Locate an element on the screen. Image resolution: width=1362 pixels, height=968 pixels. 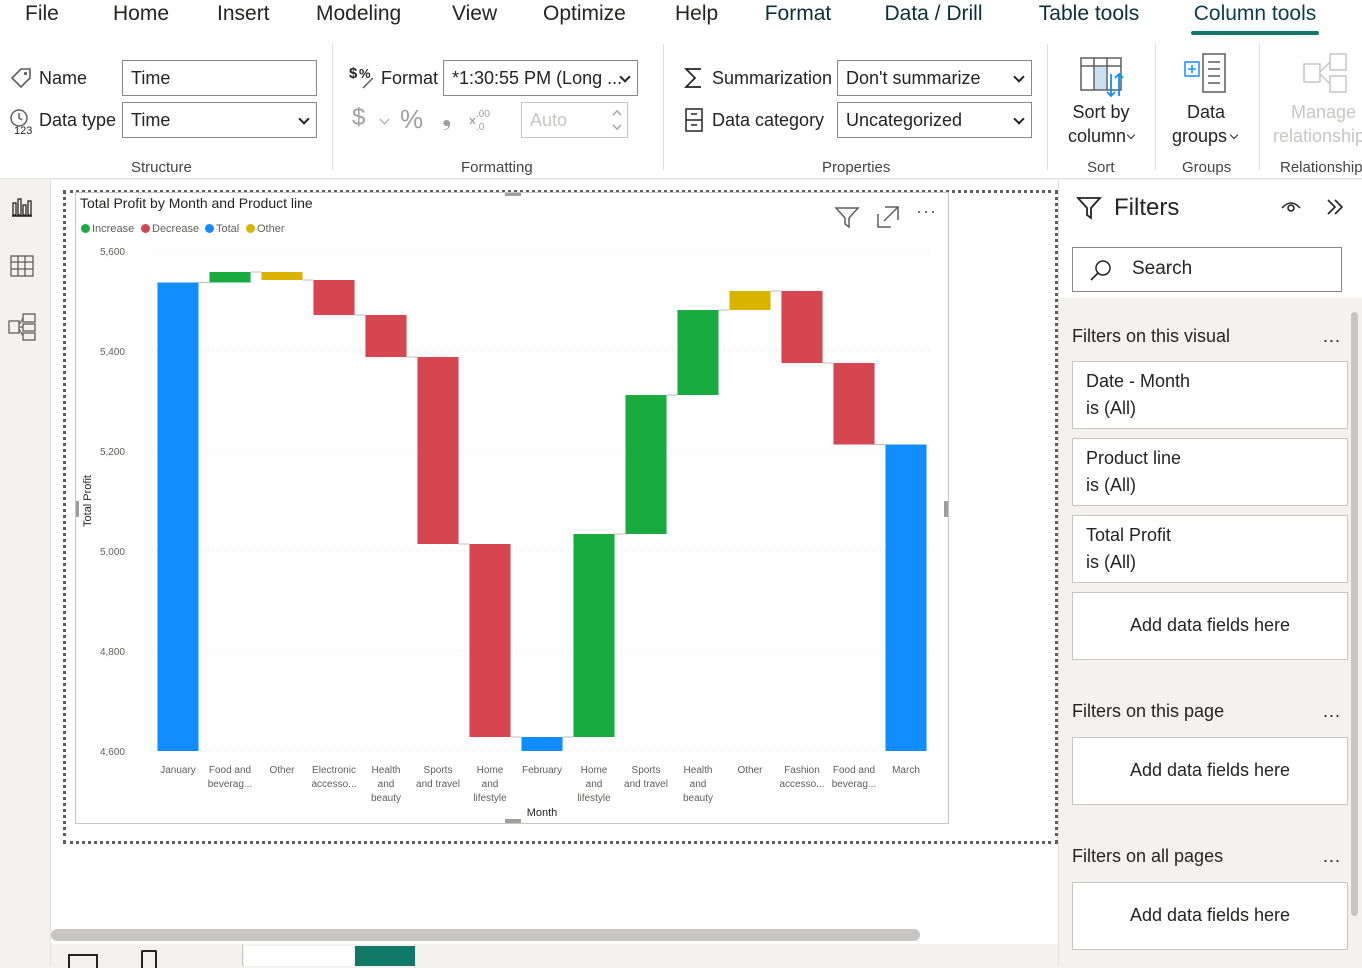
summarization-dropdown: Don't summarize is located at coordinates (934, 78).